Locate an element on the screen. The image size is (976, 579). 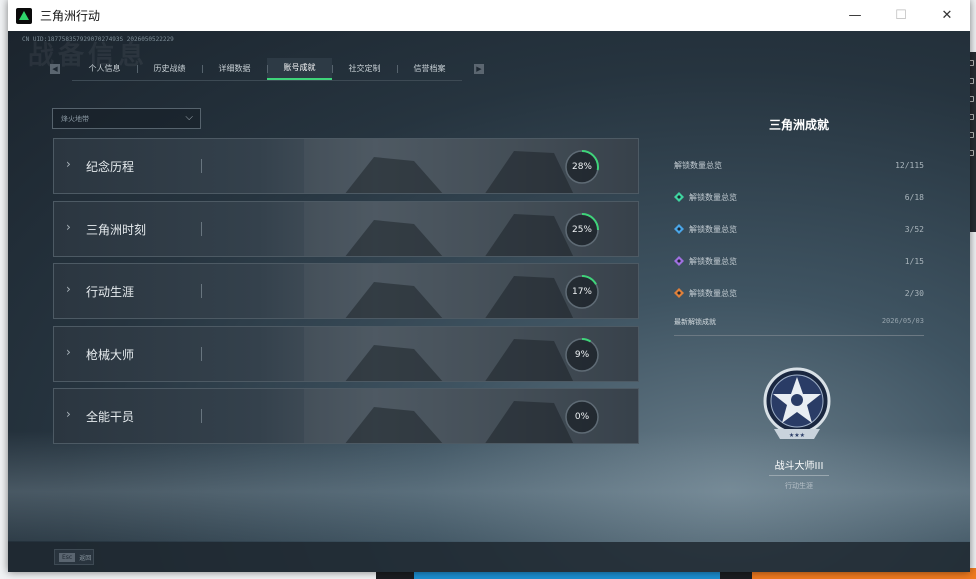
category-percent: 9% is located at coordinates (582, 354).